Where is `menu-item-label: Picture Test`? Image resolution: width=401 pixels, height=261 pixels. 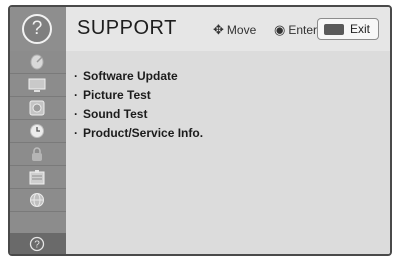 menu-item-label: Picture Test is located at coordinates (117, 95).